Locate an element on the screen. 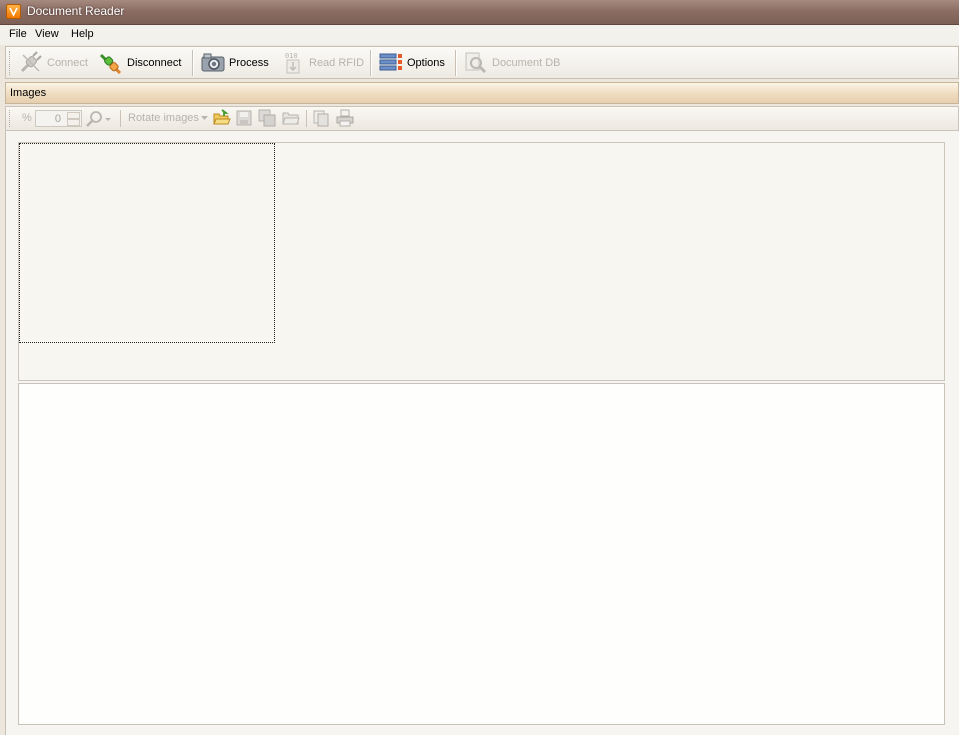 The height and width of the screenshot is (735, 959). rfid-chip-icon: 010 is located at coordinates (292, 63).